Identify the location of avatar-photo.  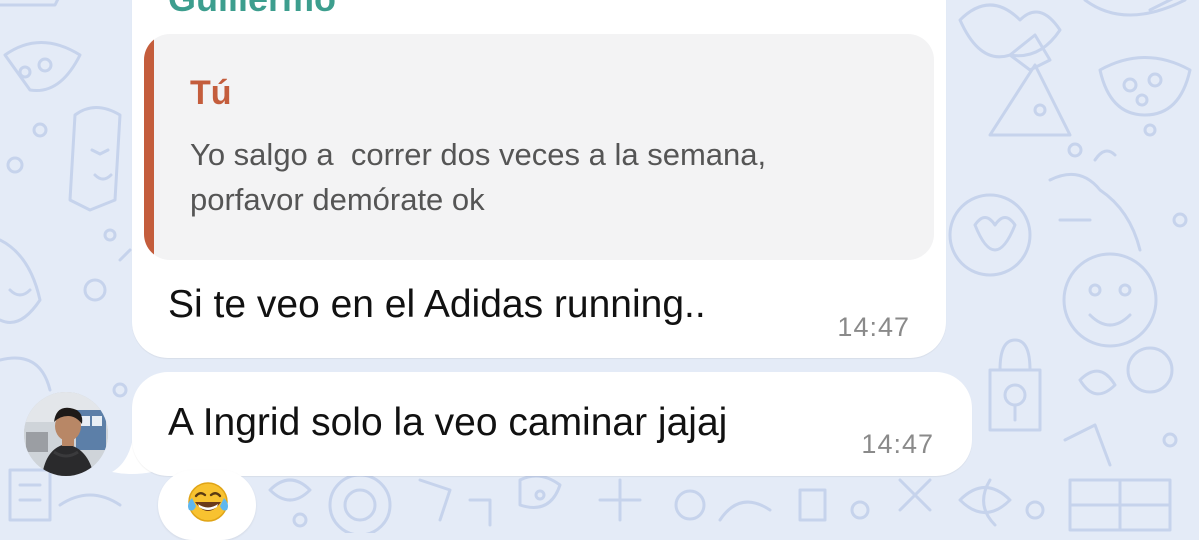
(66, 434).